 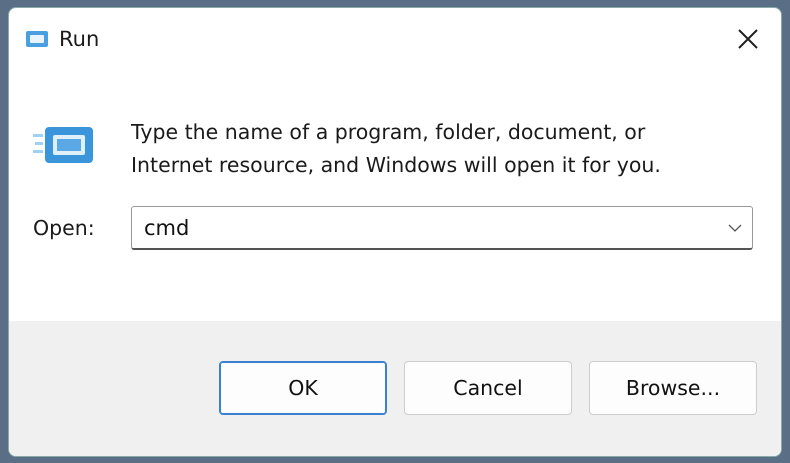 What do you see at coordinates (735, 228) in the screenshot?
I see `chevron-down-icon` at bounding box center [735, 228].